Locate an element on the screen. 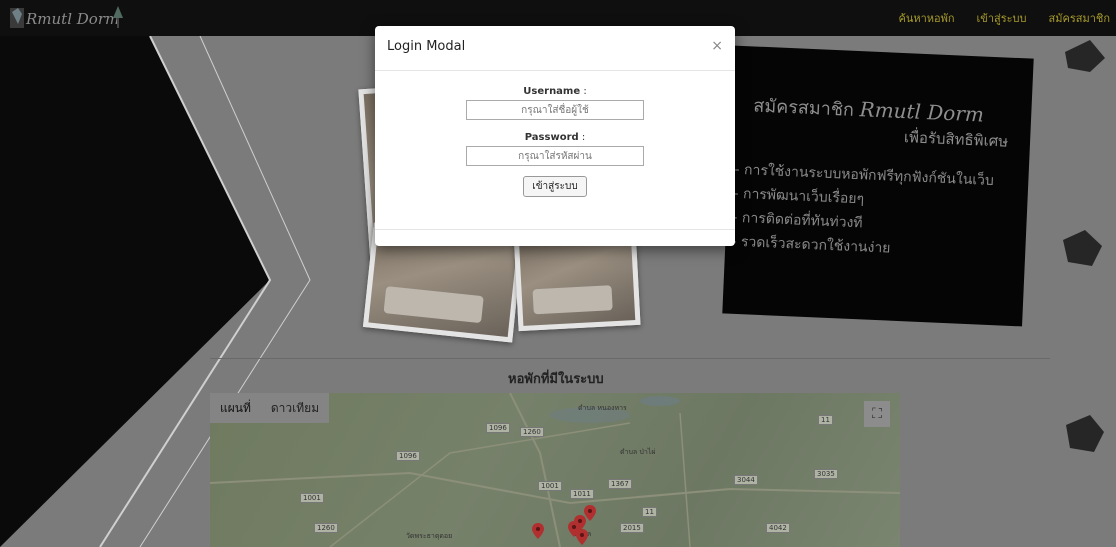 The height and width of the screenshot is (547, 1116). map-type-roadmap-button: แผนที่ is located at coordinates (235, 408).